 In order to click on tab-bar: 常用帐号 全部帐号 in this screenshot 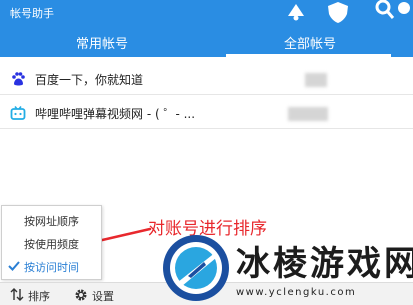, I will do `click(206, 43)`.